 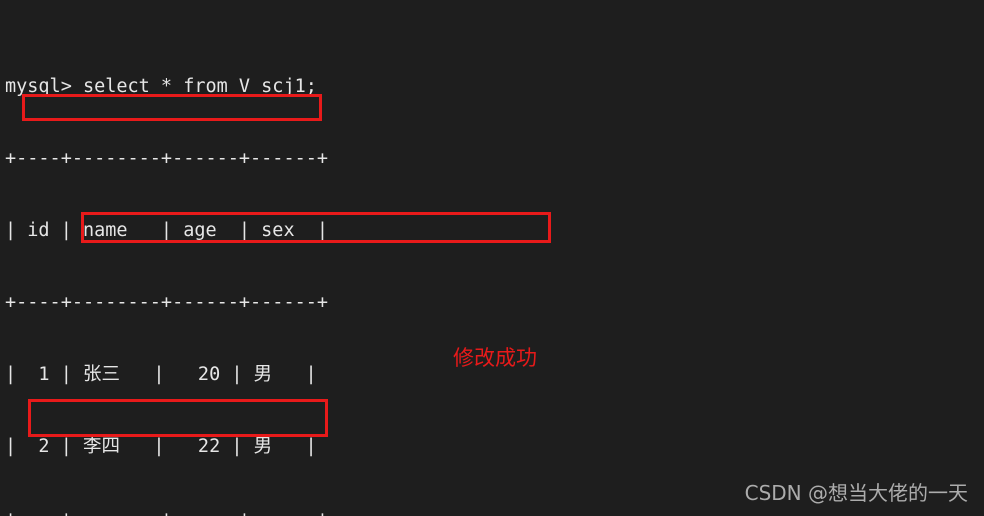 I want to click on terminal-line-command: mysql> select * from V_scj1;, so click(x=161, y=86).